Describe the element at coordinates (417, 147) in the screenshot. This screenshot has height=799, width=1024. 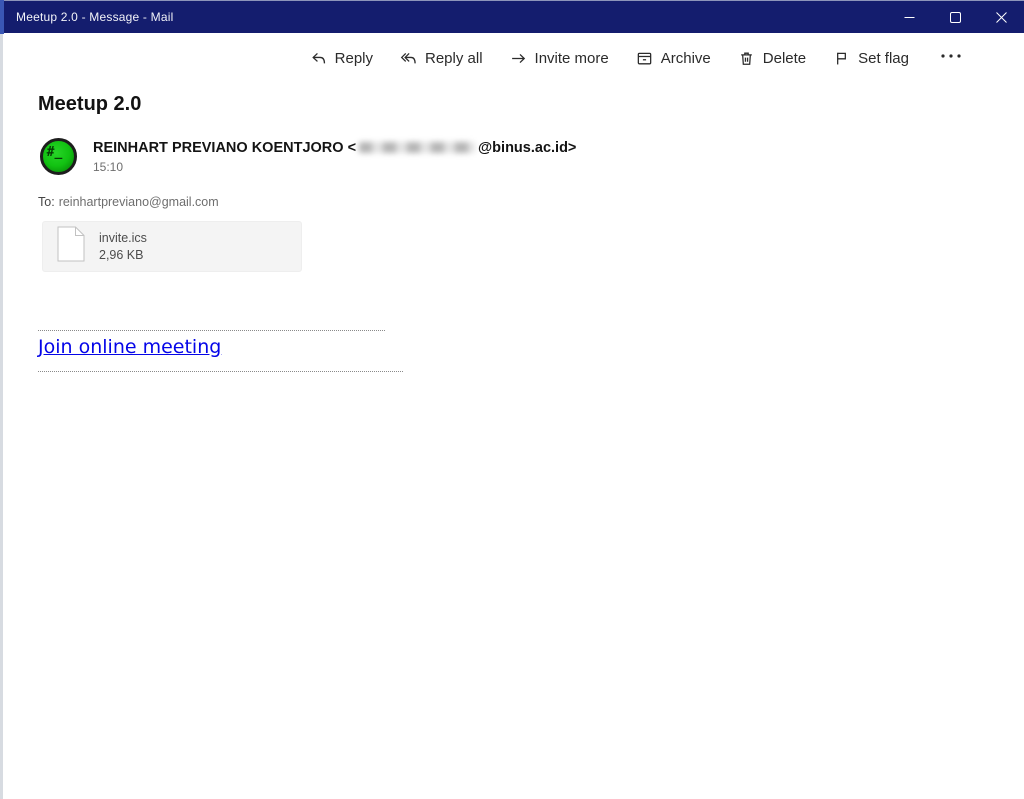
I see `redacted-email-local-part` at that location.